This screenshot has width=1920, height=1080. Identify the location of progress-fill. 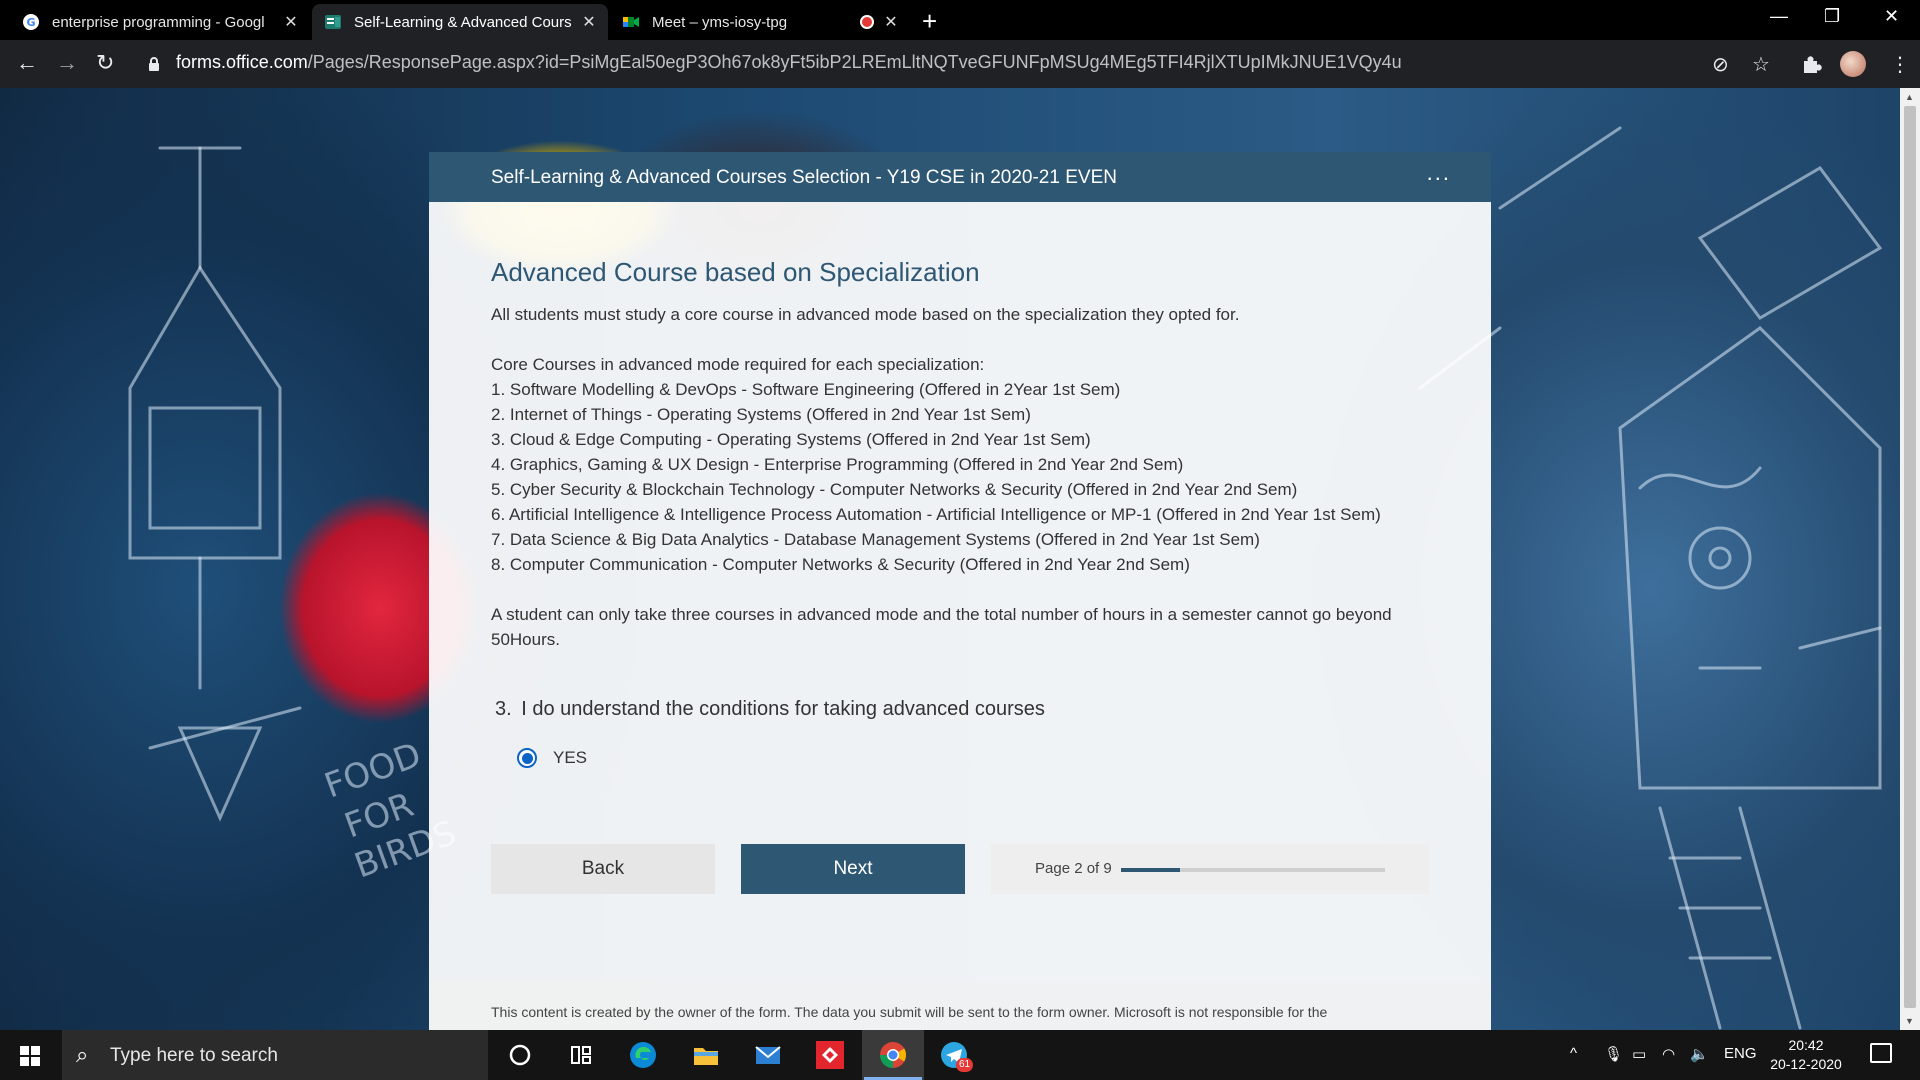
(1150, 870).